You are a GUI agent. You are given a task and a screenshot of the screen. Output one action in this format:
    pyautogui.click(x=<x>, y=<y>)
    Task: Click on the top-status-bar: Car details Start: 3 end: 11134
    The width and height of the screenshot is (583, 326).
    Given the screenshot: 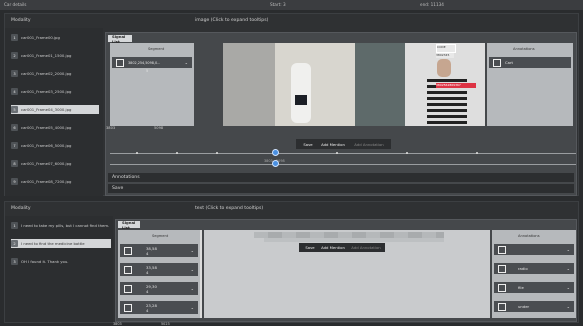 What is the action you would take?
    pyautogui.click(x=291, y=5)
    